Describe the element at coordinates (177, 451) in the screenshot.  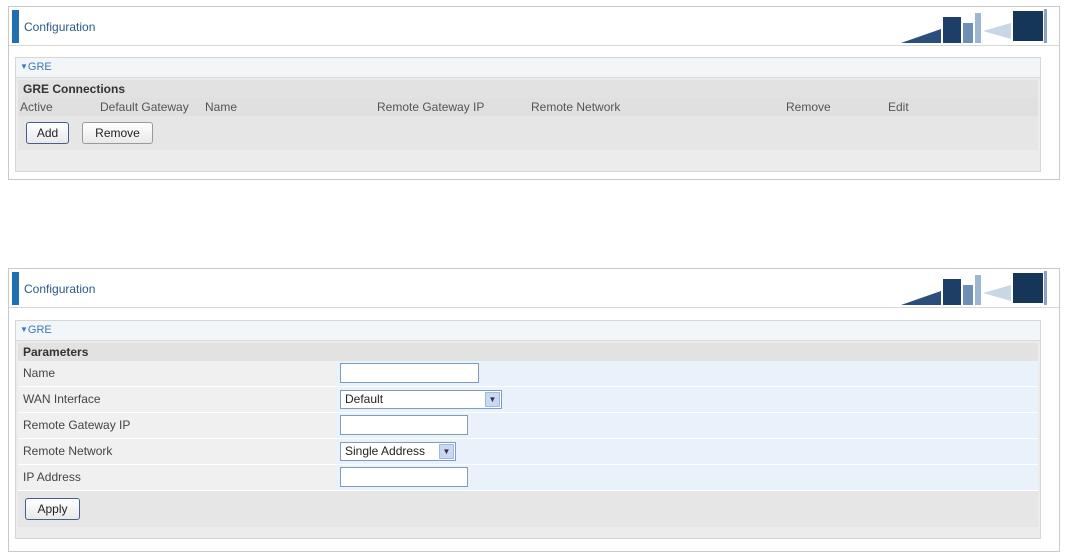
I see `remote-network-label: Remote Network` at that location.